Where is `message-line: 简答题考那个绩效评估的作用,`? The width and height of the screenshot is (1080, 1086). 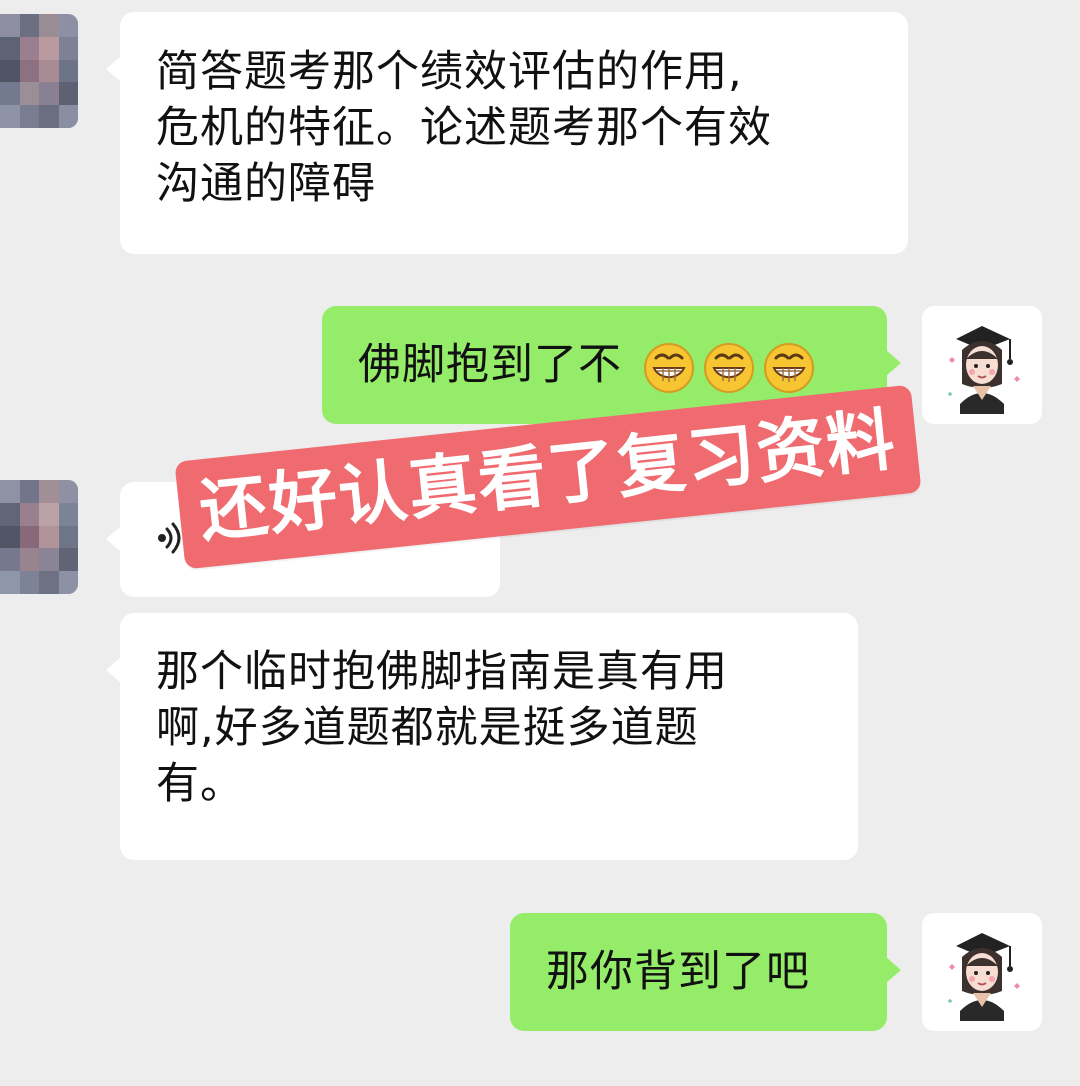 message-line: 简答题考那个绩效评估的作用, is located at coordinates (449, 72).